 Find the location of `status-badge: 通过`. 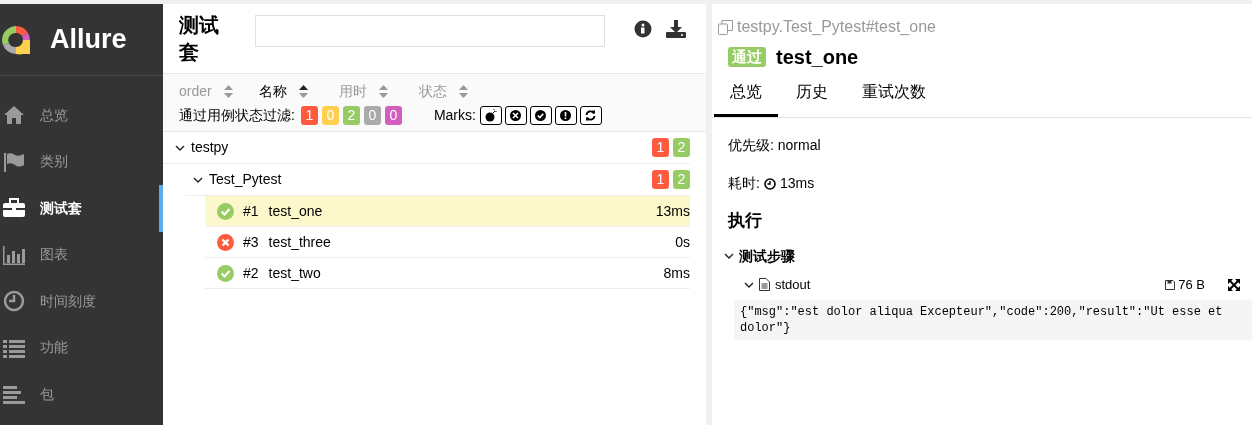

status-badge: 通过 is located at coordinates (747, 57).